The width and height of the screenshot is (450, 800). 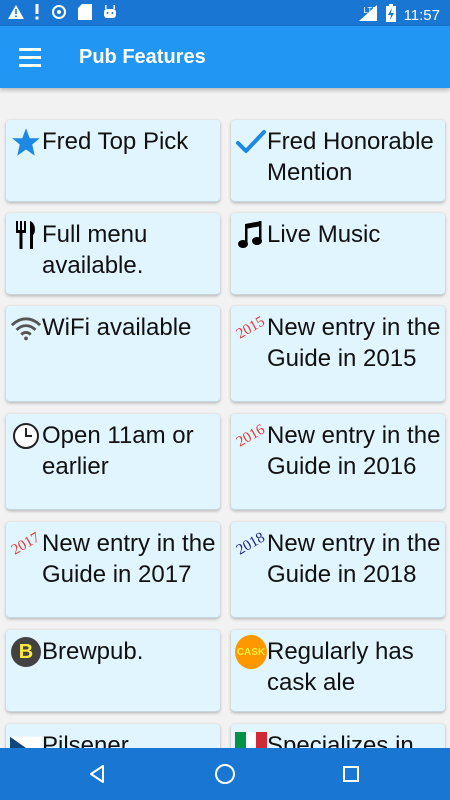 I want to click on navigation-bar, so click(x=225, y=774).